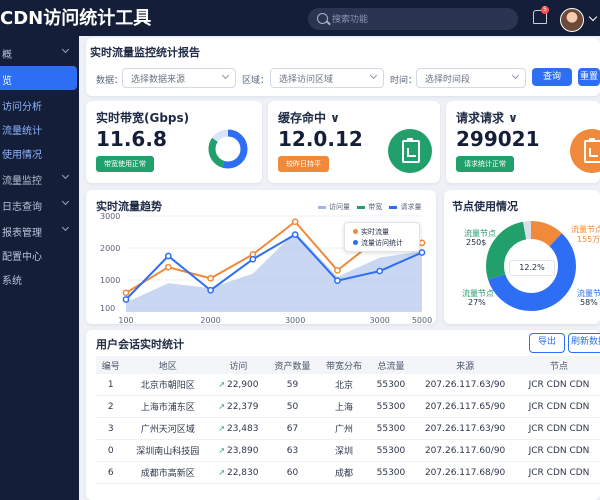  I want to click on kpi-value: 11.6.8, so click(131, 139).